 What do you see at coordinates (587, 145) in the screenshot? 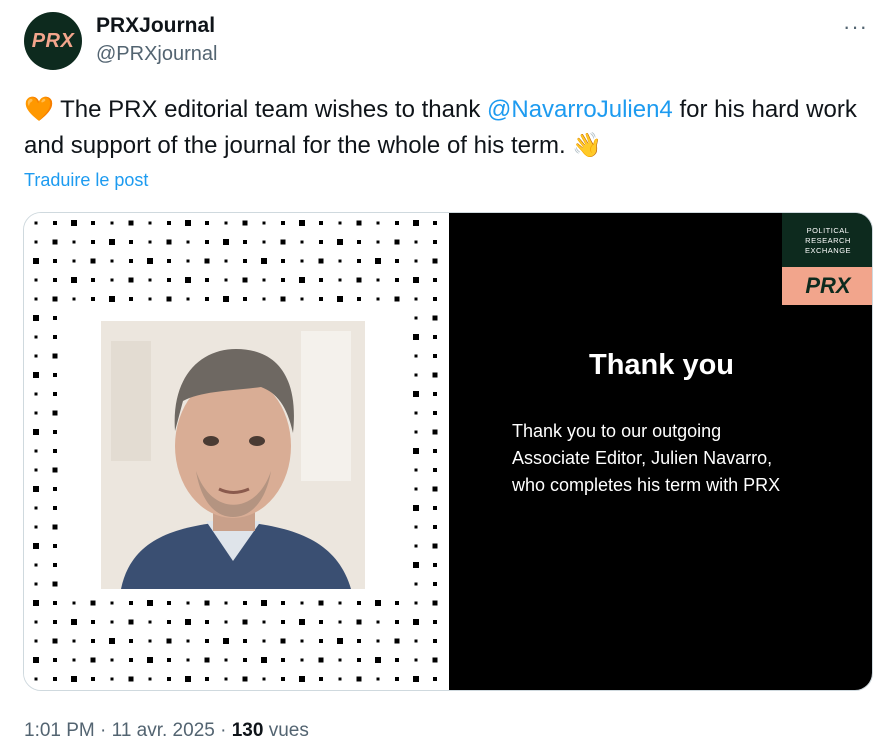
I see `wave-emoji: 👋` at bounding box center [587, 145].